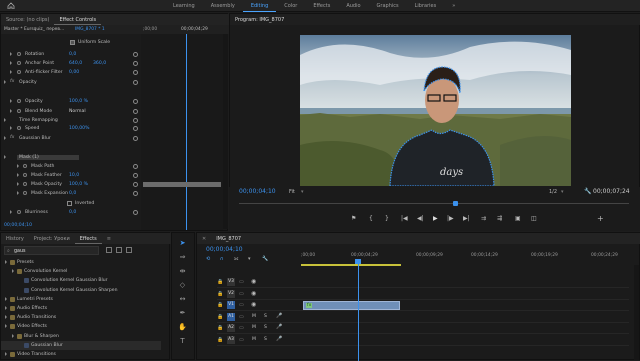 This screenshot has height=361, width=640. I want to click on workspace-tab-libraries: Libraries, so click(426, 6).